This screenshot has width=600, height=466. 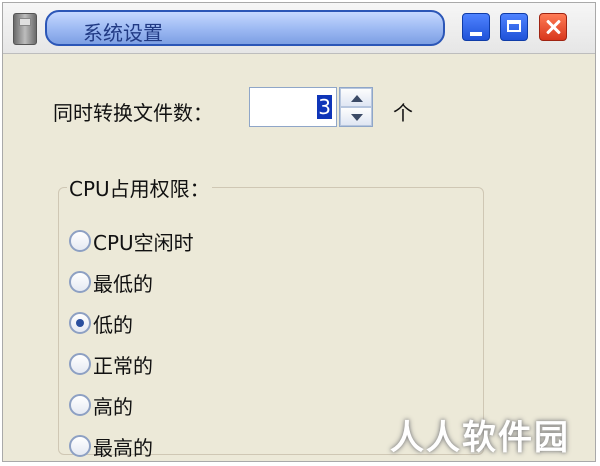 I want to click on maximize-button, so click(x=514, y=27).